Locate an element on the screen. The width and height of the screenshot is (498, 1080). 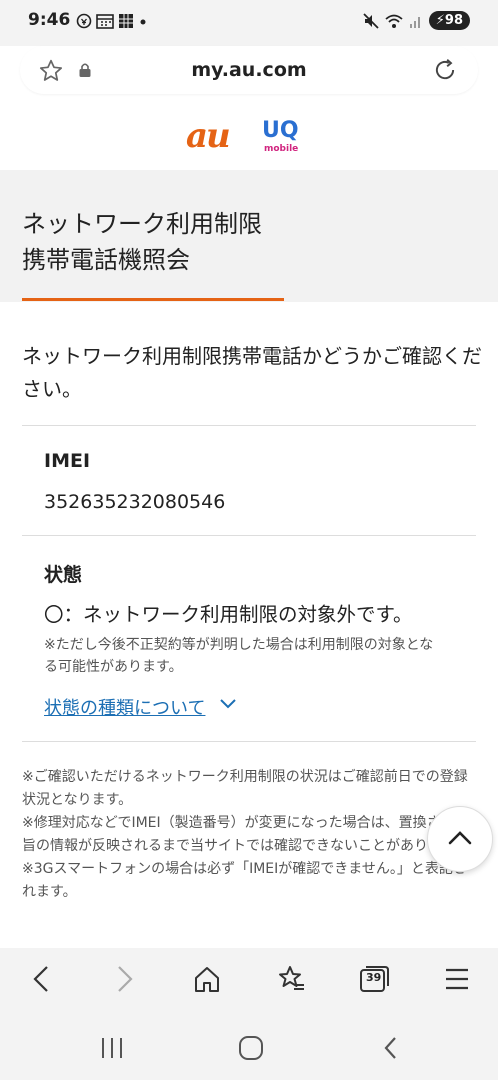
footnote-item: ※ご確認いただけるネットワーク利用制限の状況はご確認前日での登録状況となります。 is located at coordinates (245, 788).